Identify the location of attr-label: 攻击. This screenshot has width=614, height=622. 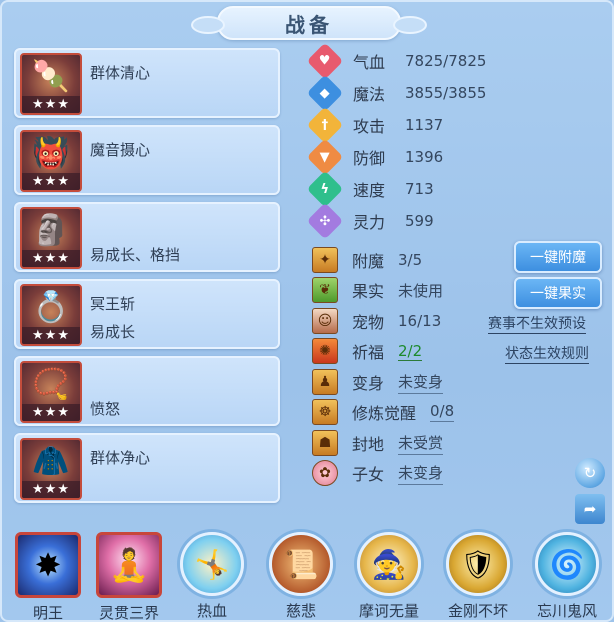
(369, 126).